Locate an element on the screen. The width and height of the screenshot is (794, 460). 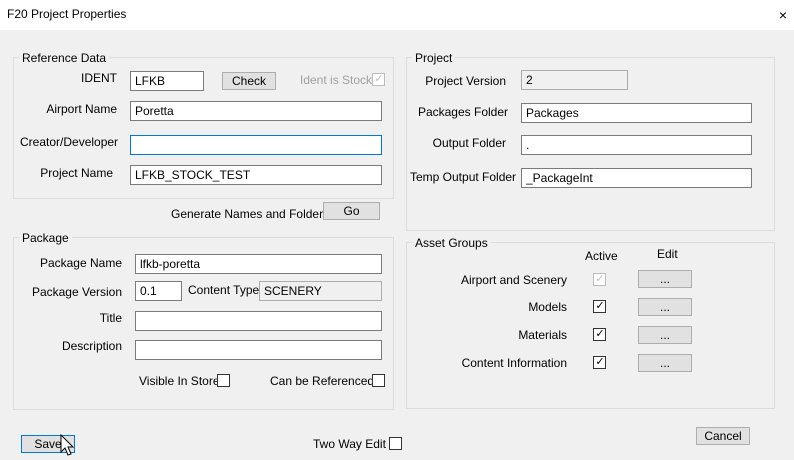
airport-name-label: Airport Name is located at coordinates (81, 109).